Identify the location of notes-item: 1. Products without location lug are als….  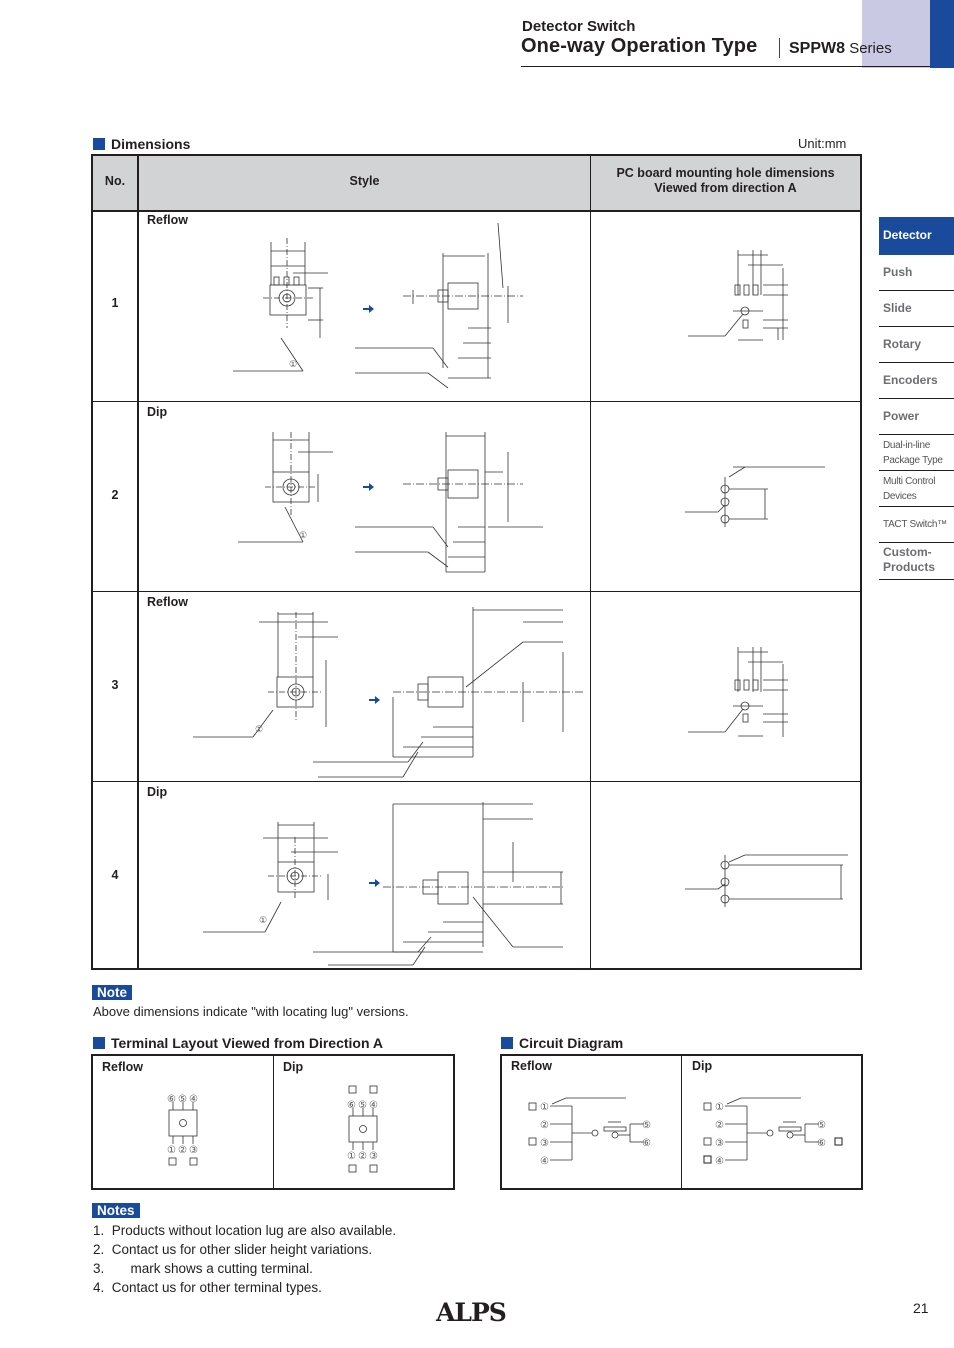
(245, 1230).